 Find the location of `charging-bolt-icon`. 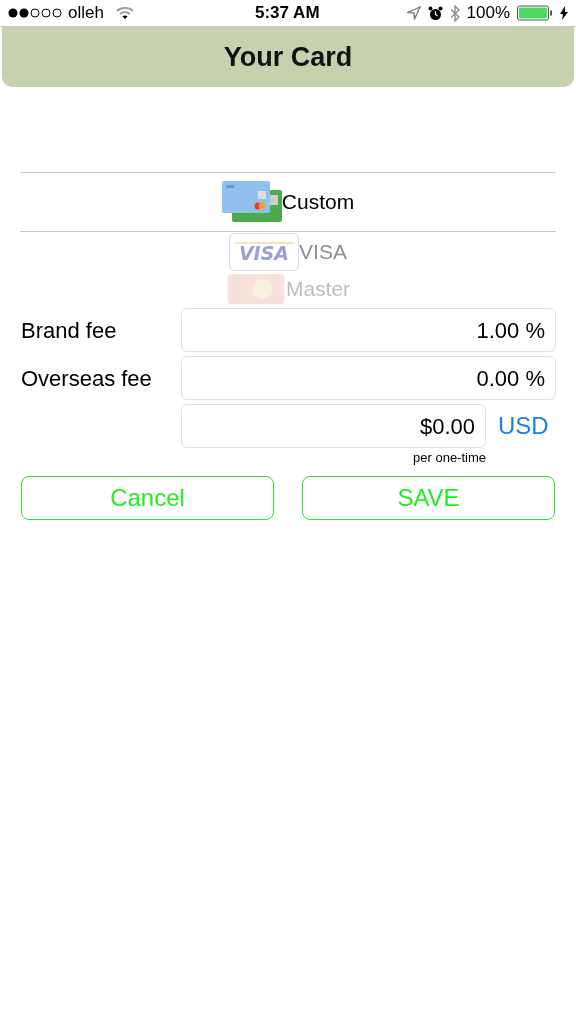

charging-bolt-icon is located at coordinates (564, 13).